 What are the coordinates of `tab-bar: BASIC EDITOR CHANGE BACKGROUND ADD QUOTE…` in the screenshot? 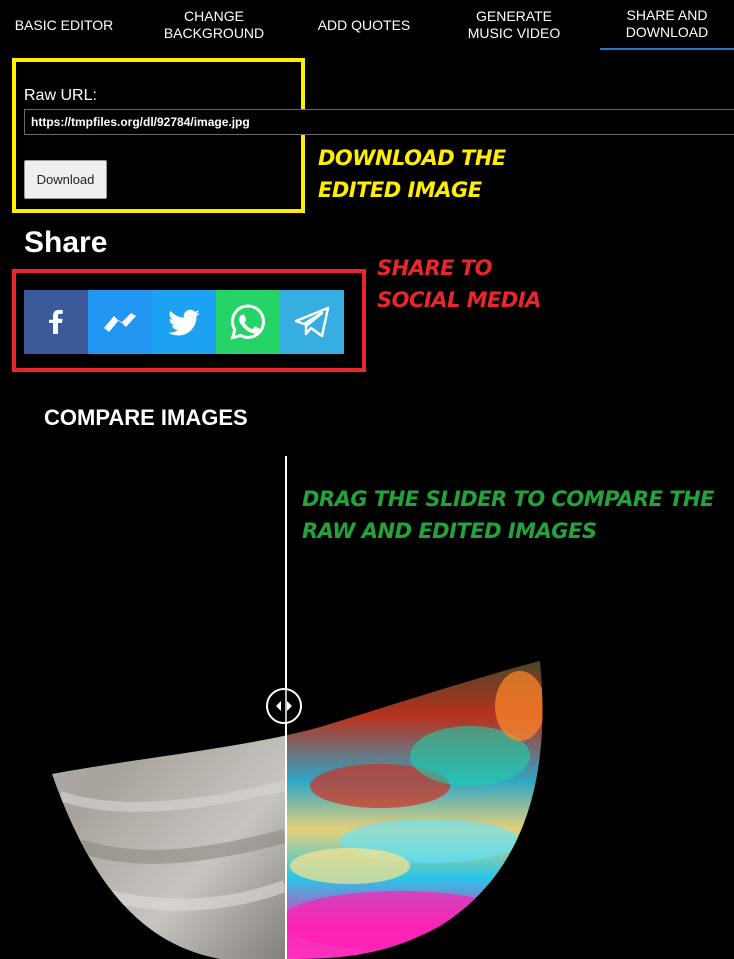 It's located at (367, 25).